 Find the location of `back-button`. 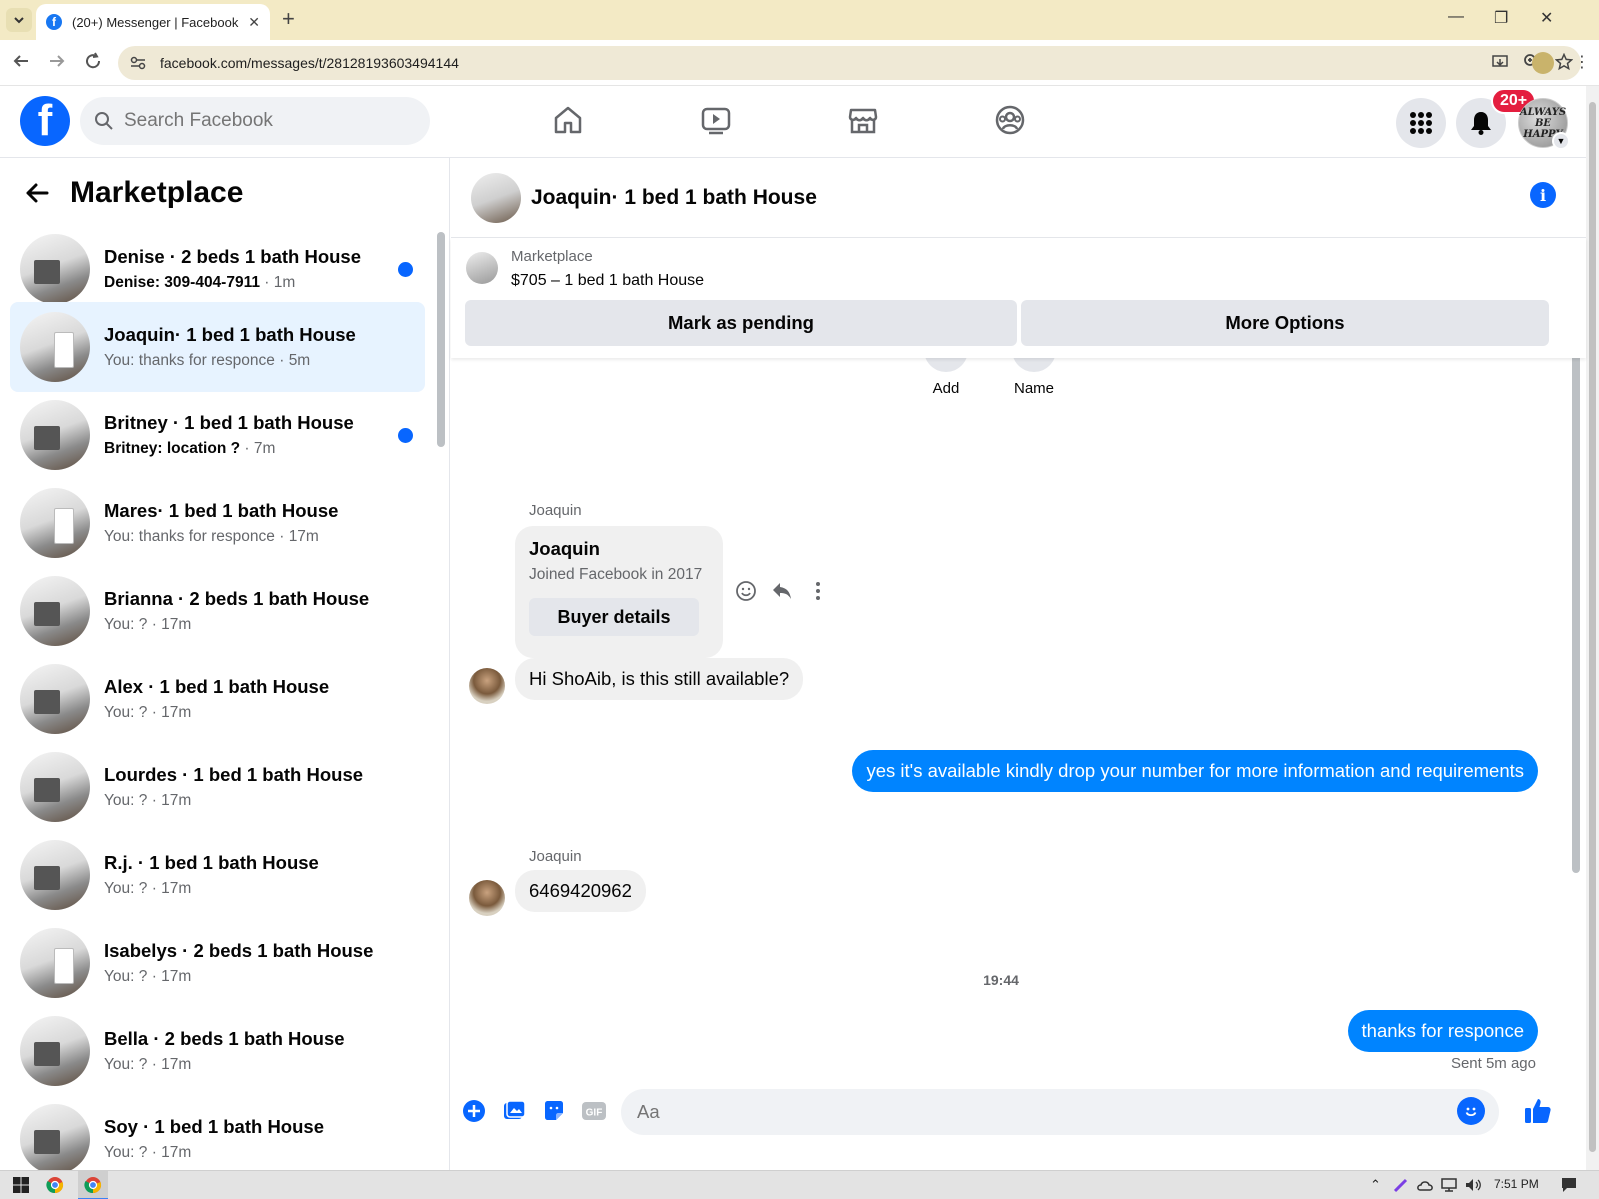

back-button is located at coordinates (21, 61).